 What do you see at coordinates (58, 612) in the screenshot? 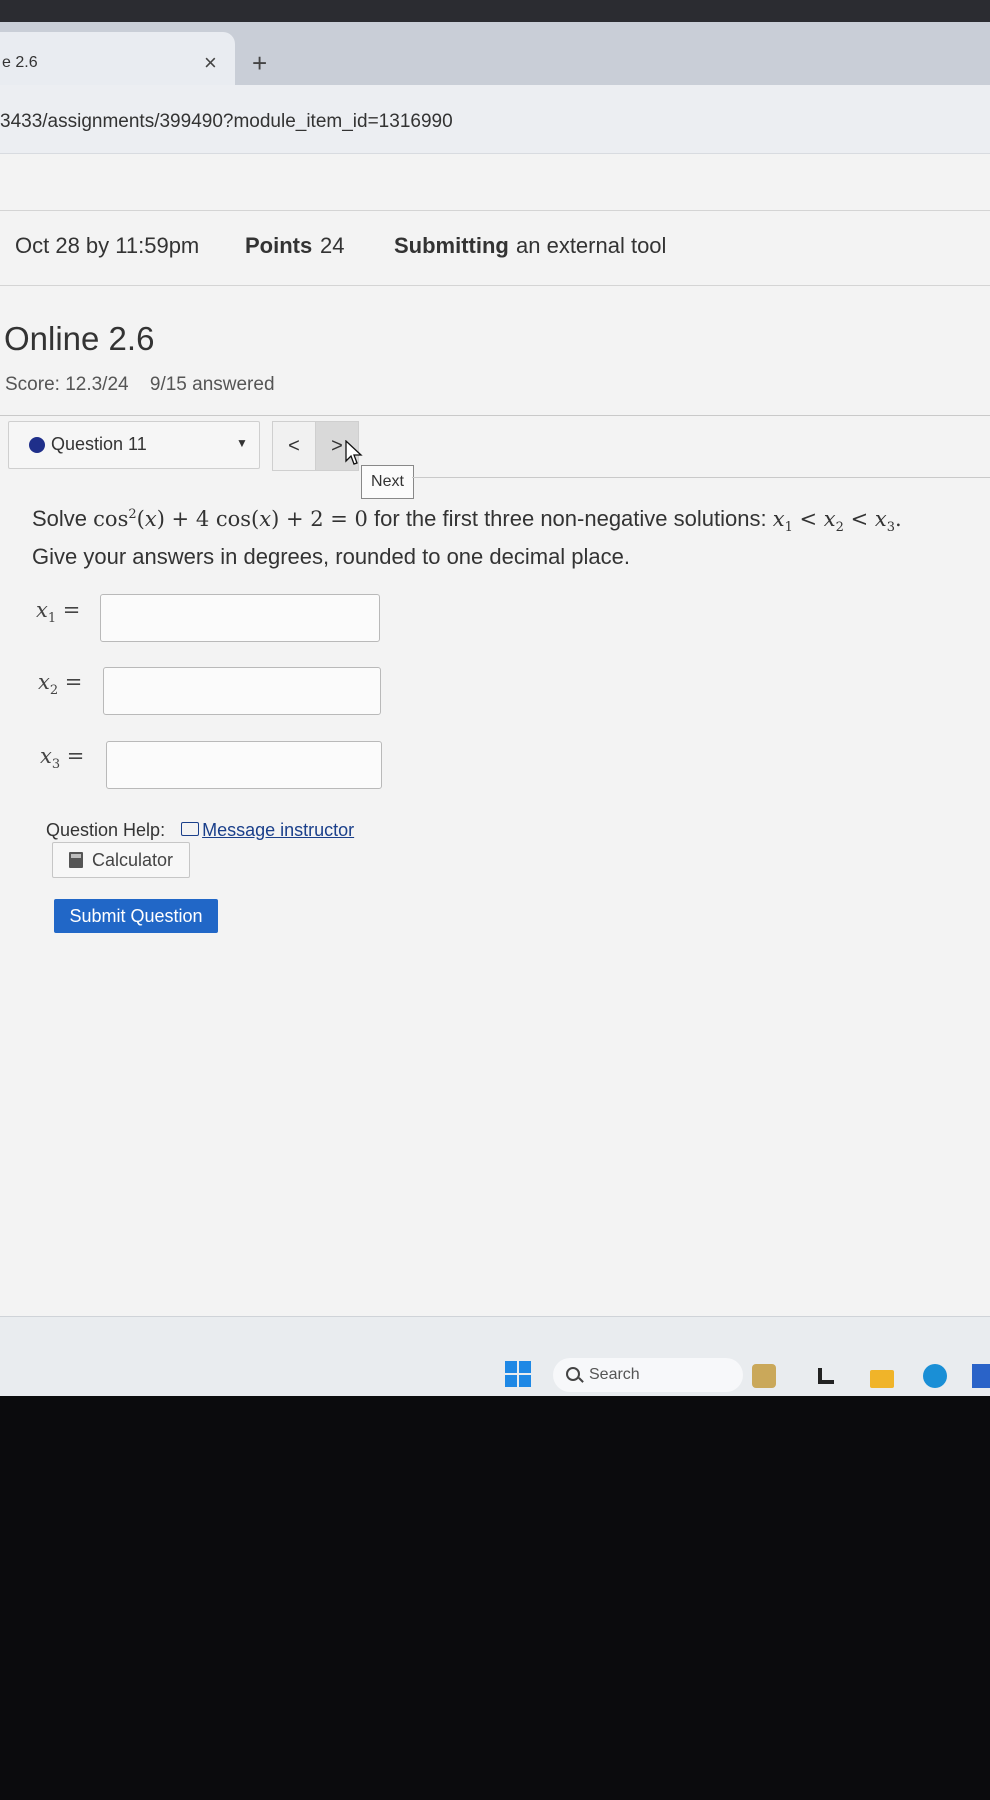
I see `answer-label-x1: x1 =` at bounding box center [58, 612].